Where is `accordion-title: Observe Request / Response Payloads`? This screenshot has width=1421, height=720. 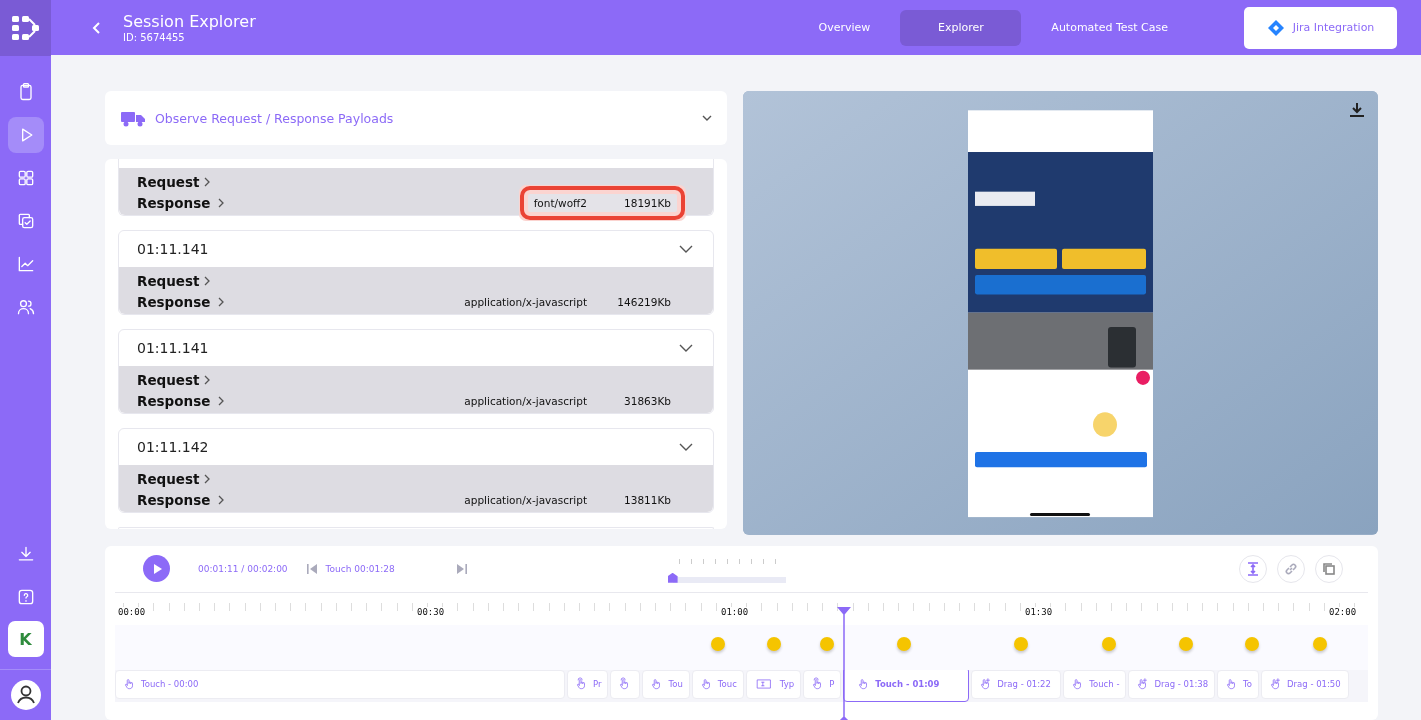
accordion-title: Observe Request / Response Payloads is located at coordinates (275, 118).